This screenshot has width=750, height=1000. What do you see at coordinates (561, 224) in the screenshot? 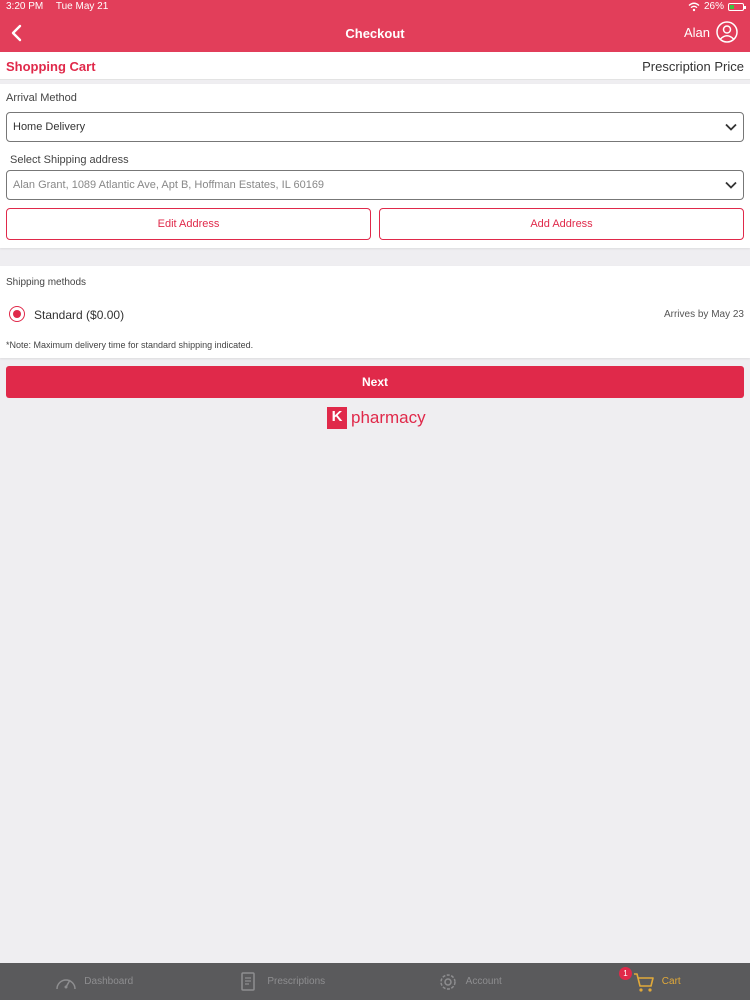
I see `add-address-button: Add Address` at bounding box center [561, 224].